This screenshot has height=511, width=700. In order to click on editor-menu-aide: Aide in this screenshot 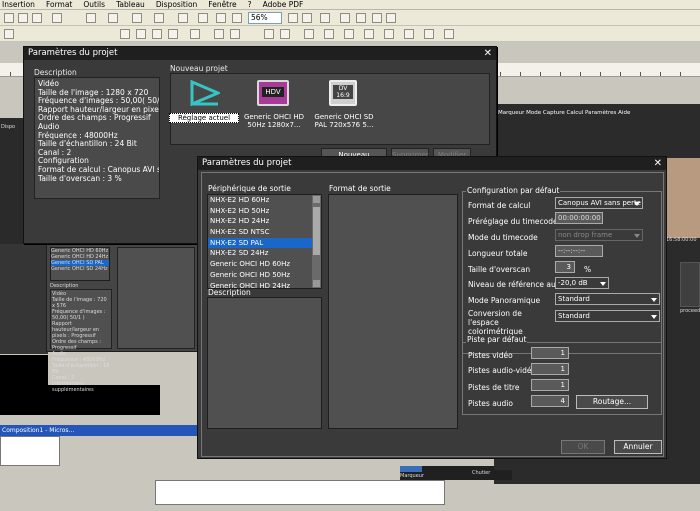, I will do `click(624, 113)`.